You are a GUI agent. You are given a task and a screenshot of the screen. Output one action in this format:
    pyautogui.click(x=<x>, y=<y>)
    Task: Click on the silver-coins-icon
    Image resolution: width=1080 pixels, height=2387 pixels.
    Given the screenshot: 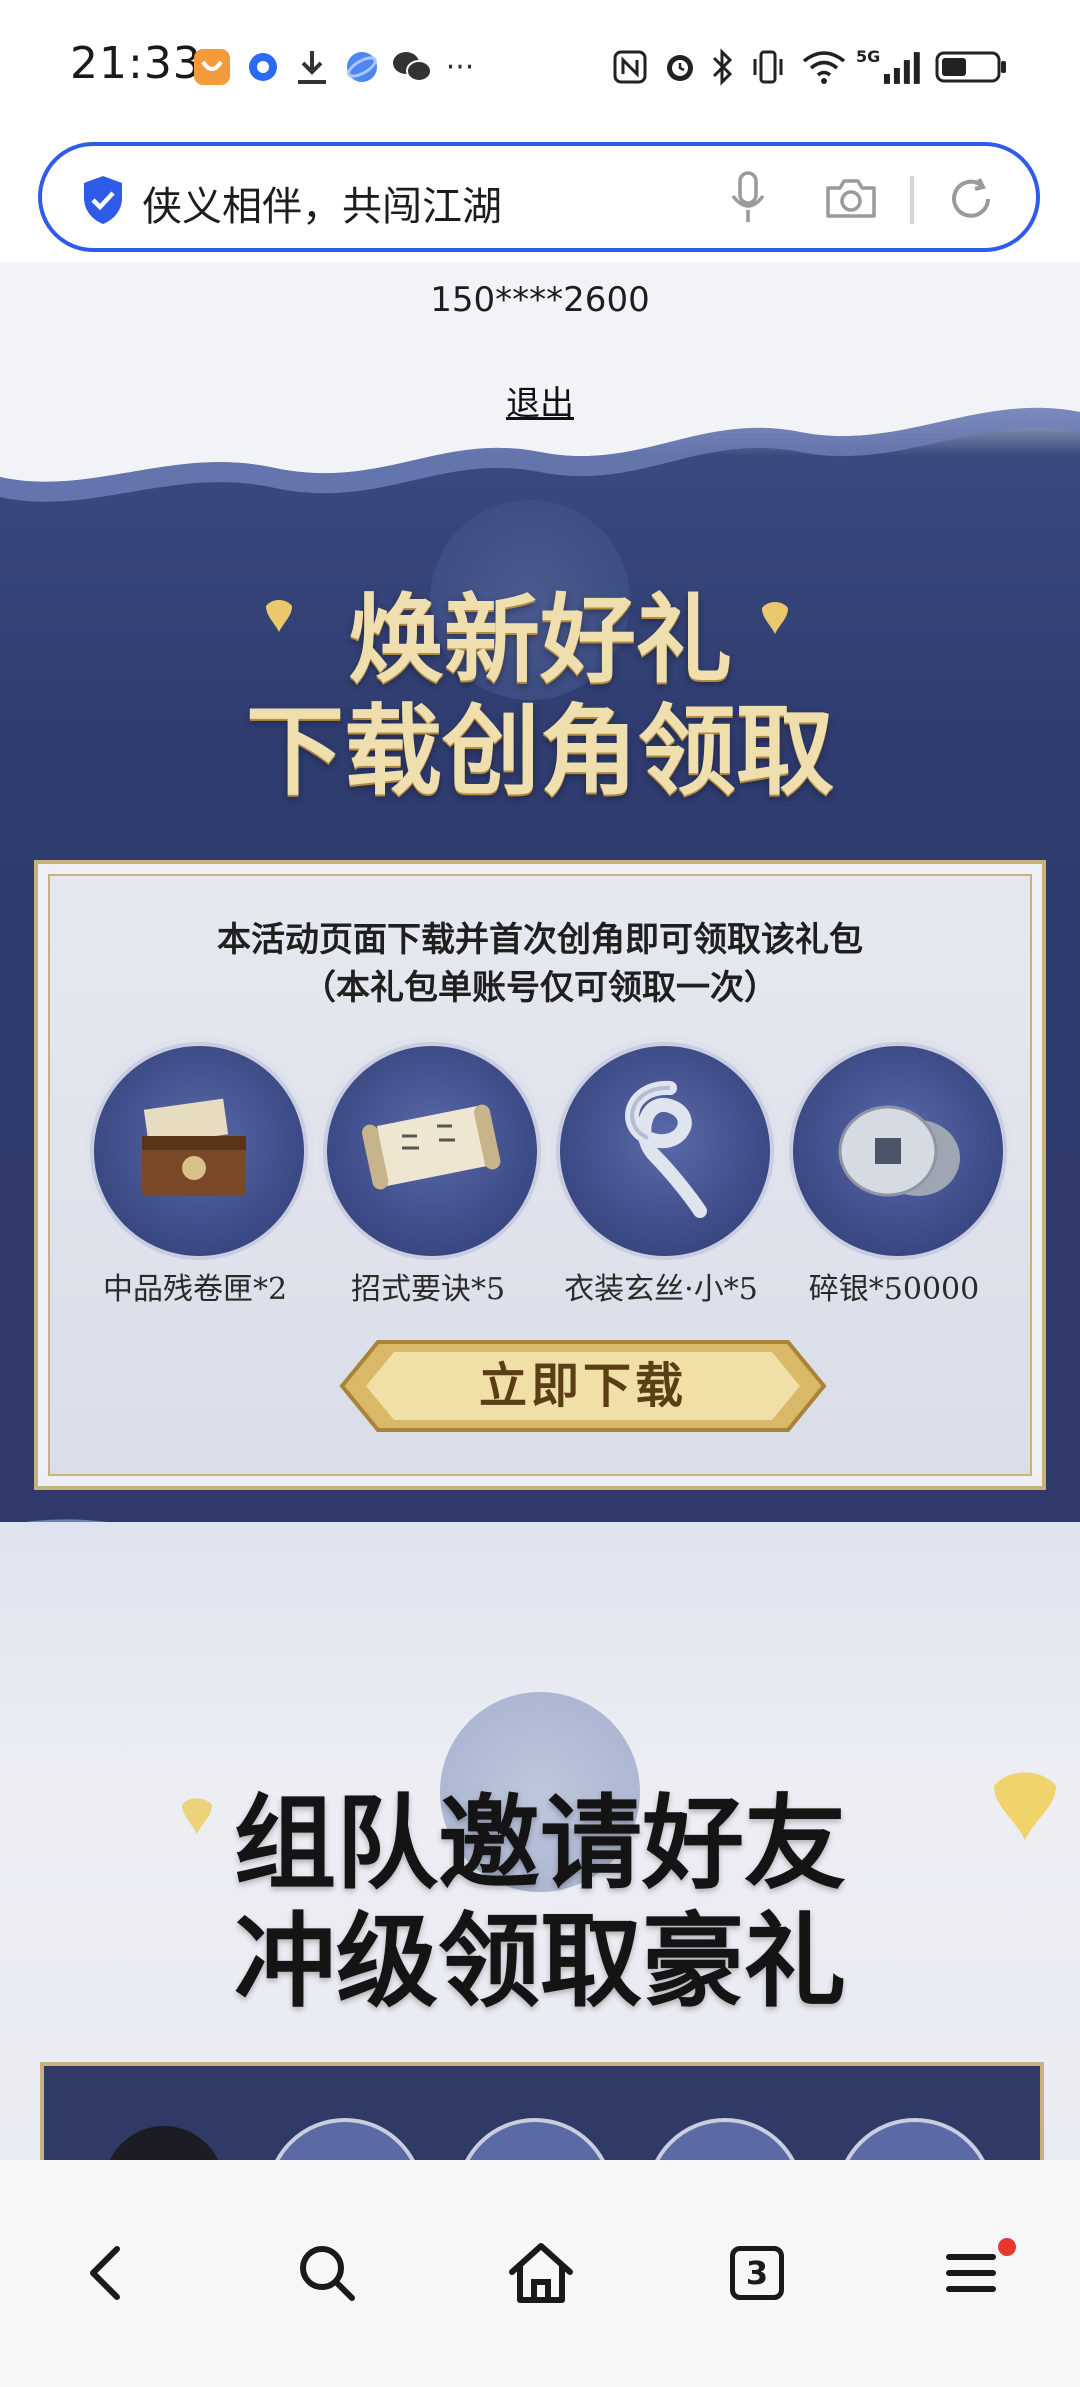 What is the action you would take?
    pyautogui.click(x=899, y=1151)
    